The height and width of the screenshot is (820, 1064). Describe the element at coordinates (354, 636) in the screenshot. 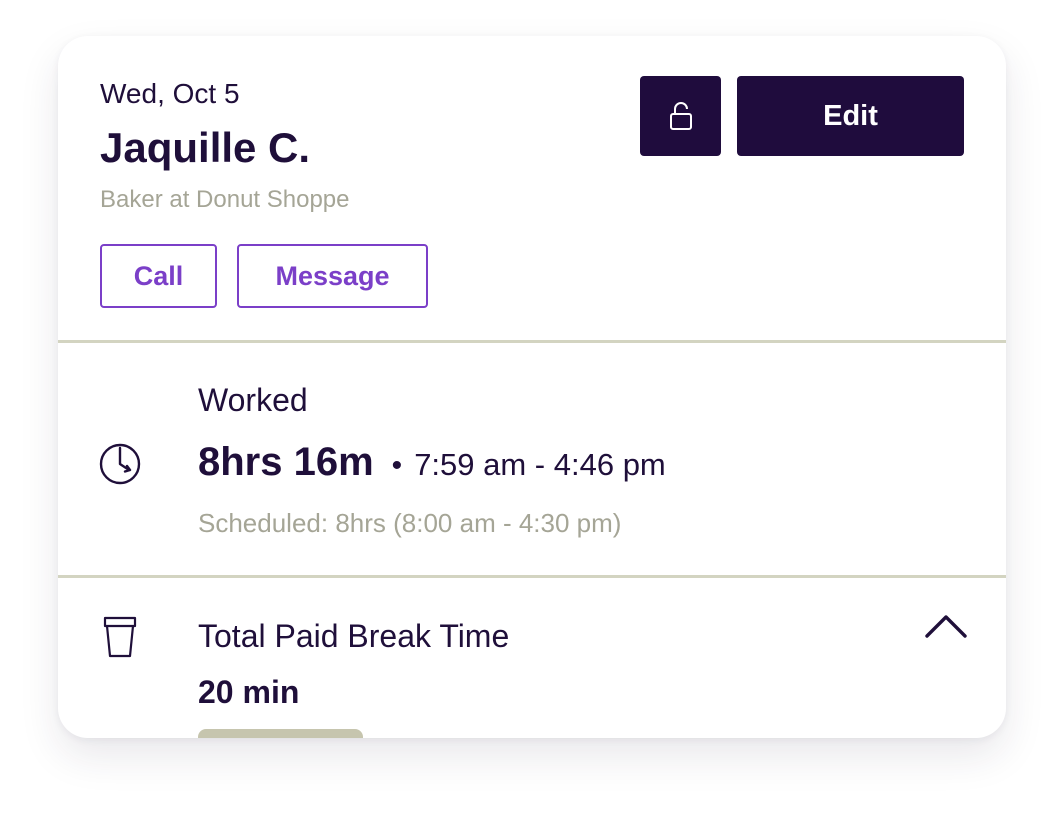

I see `break-label: Total Paid Break Time` at that location.